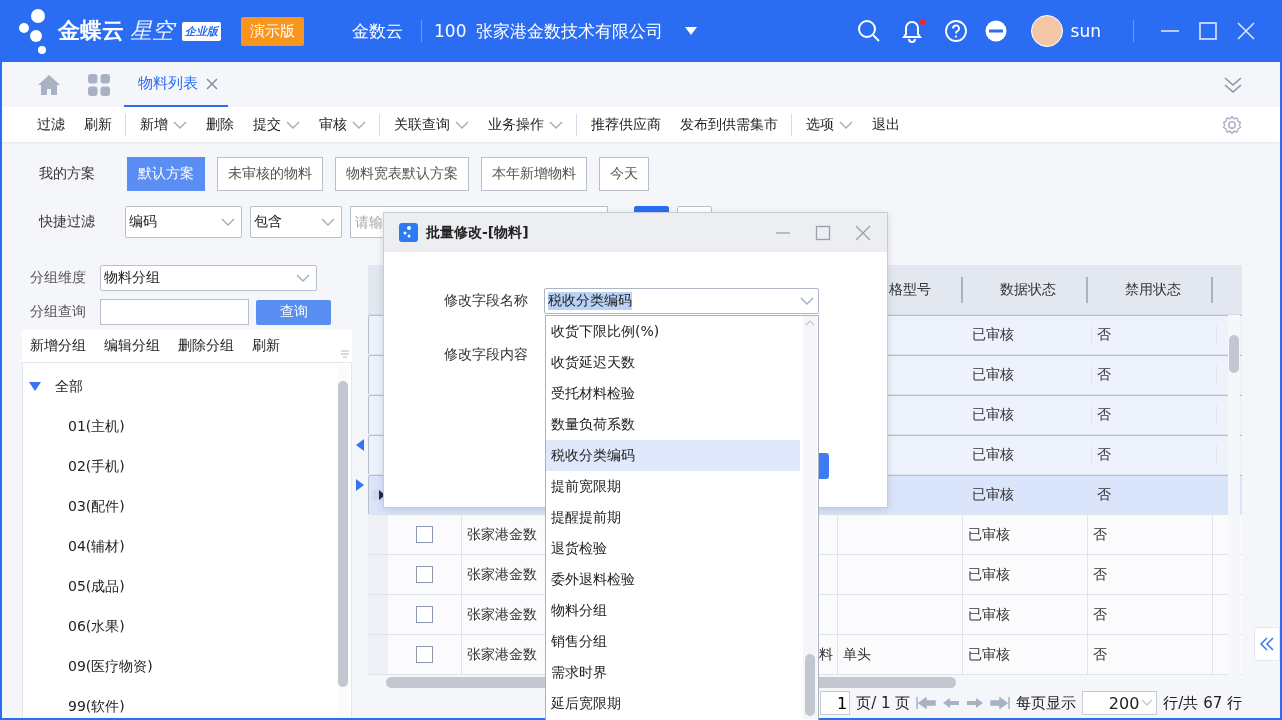  I want to click on group-action-button: 新增分组, so click(58, 346).